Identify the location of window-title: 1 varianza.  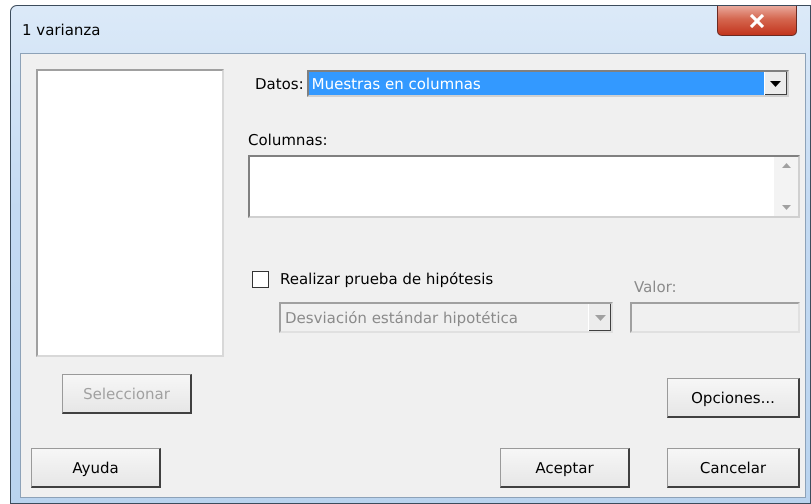
(61, 30).